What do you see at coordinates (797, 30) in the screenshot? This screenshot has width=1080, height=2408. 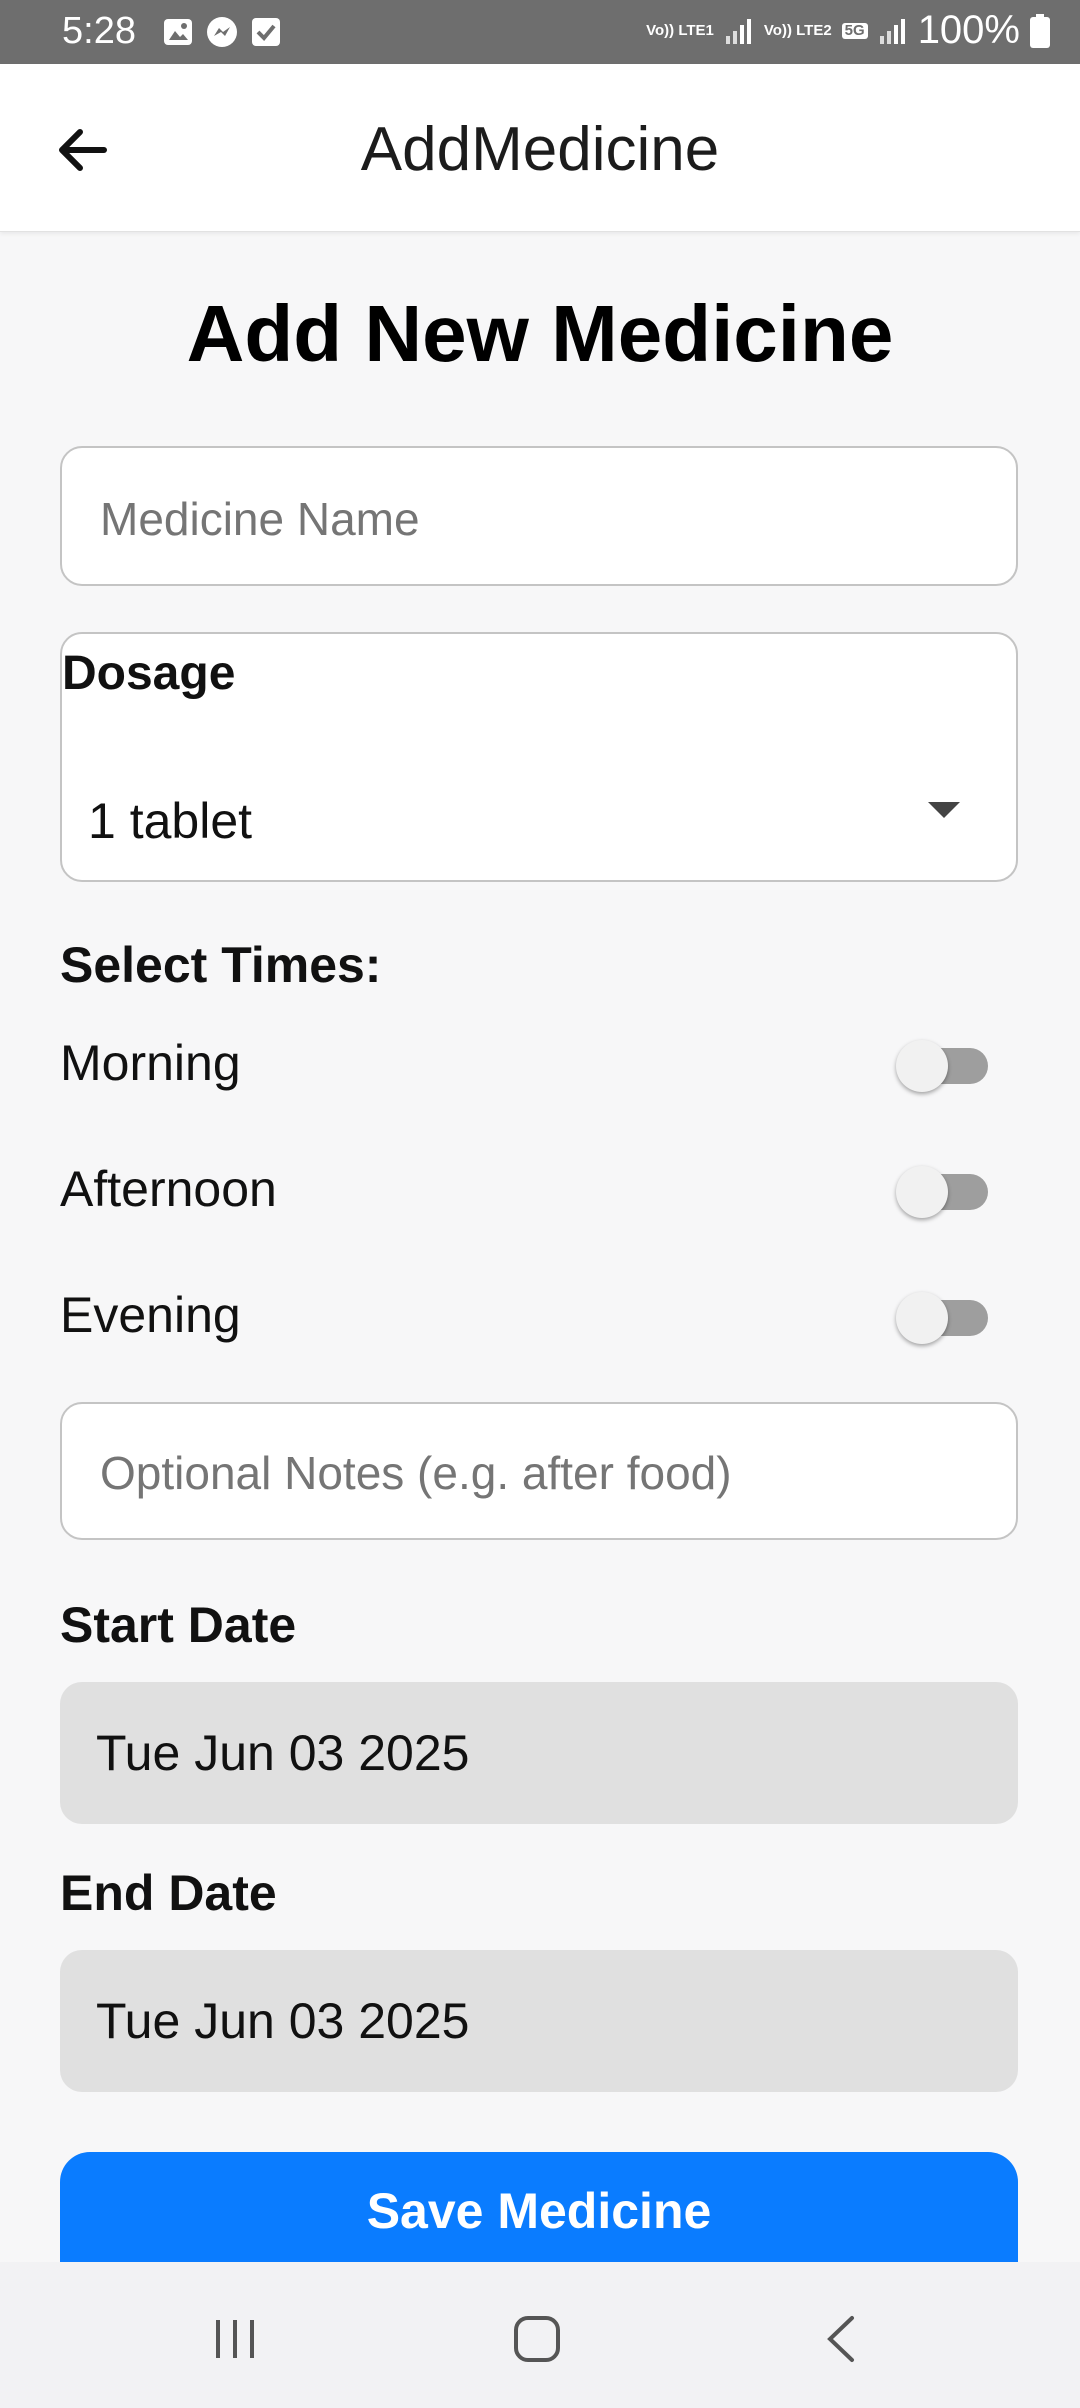 I see `network-2: Vo)) LTE2` at bounding box center [797, 30].